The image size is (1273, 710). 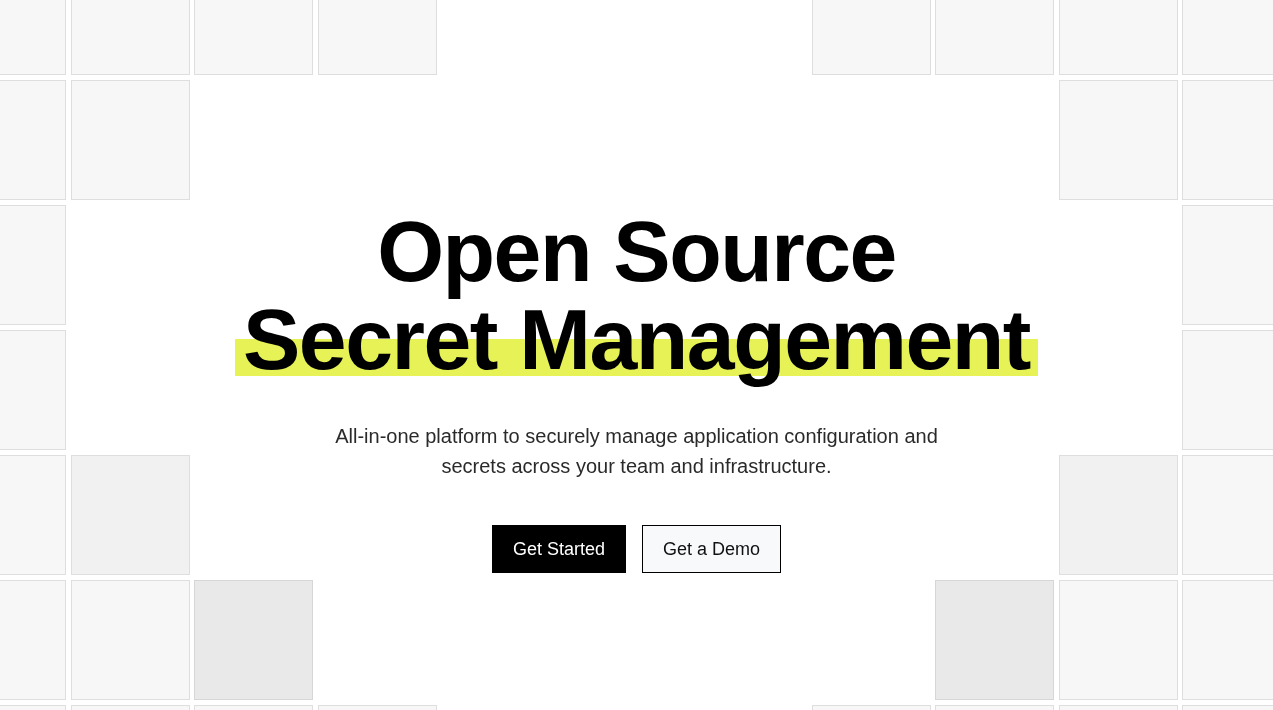 I want to click on get-started-button: Get Started, so click(x=558, y=549).